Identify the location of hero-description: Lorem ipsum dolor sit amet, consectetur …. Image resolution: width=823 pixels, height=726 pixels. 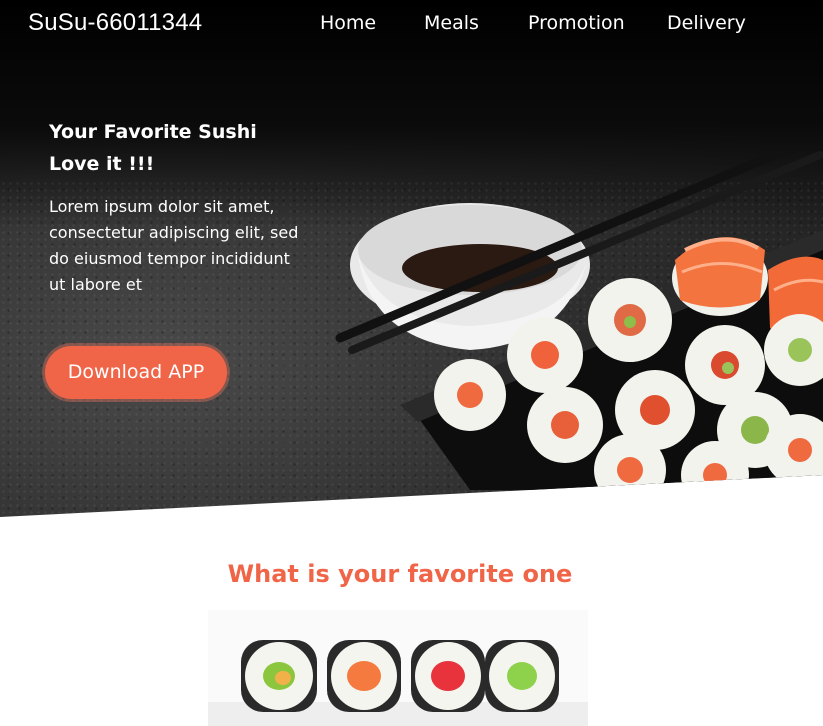
(174, 245).